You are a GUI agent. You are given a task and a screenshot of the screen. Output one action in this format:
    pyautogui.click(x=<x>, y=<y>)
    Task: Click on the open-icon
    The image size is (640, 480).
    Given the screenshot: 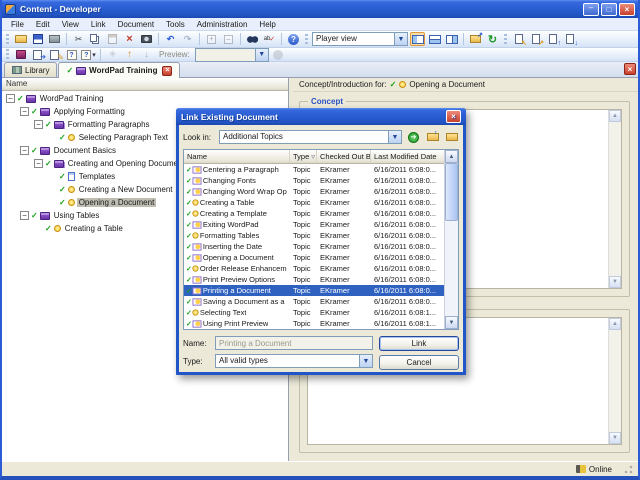 What is the action you would take?
    pyautogui.click(x=20, y=39)
    